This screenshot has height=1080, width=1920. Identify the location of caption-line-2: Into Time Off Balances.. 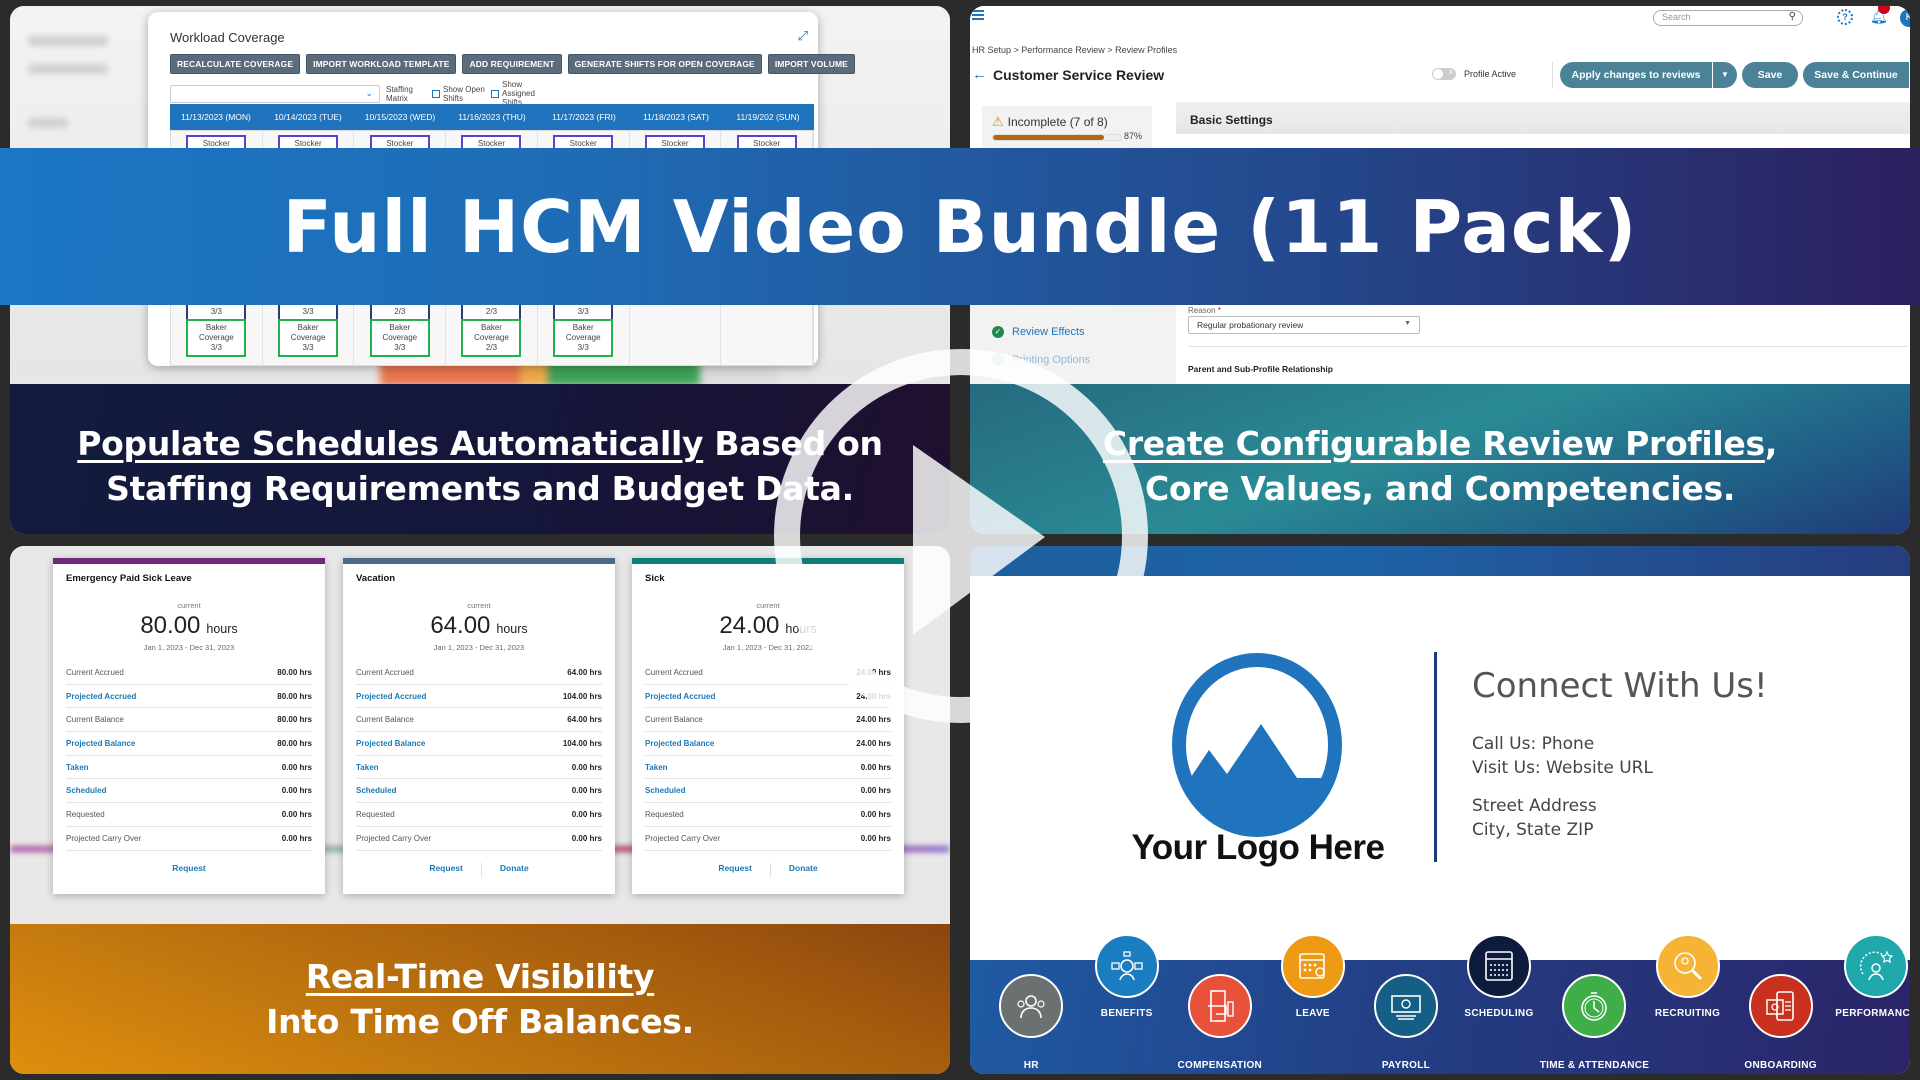
(480, 1021).